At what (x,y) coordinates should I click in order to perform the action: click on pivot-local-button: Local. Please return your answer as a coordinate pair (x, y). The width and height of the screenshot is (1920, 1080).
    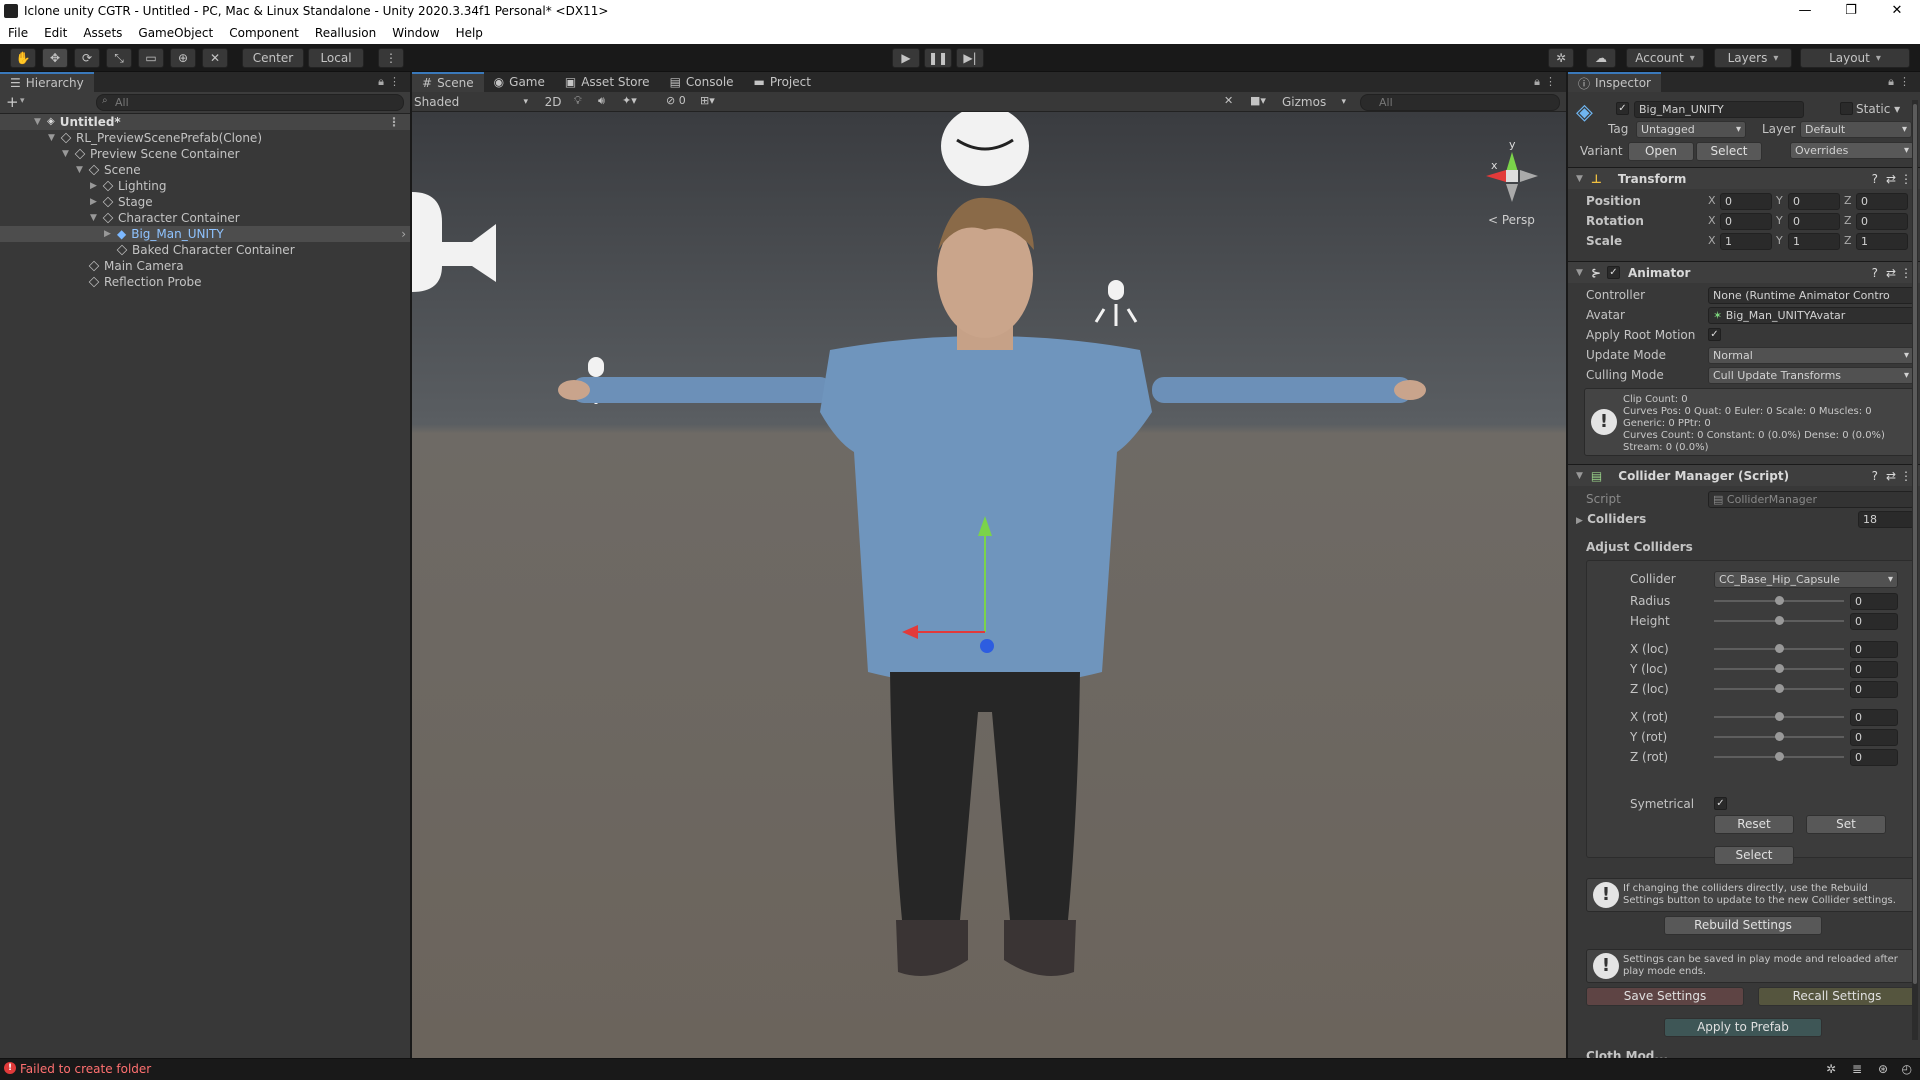
    Looking at the image, I should click on (336, 58).